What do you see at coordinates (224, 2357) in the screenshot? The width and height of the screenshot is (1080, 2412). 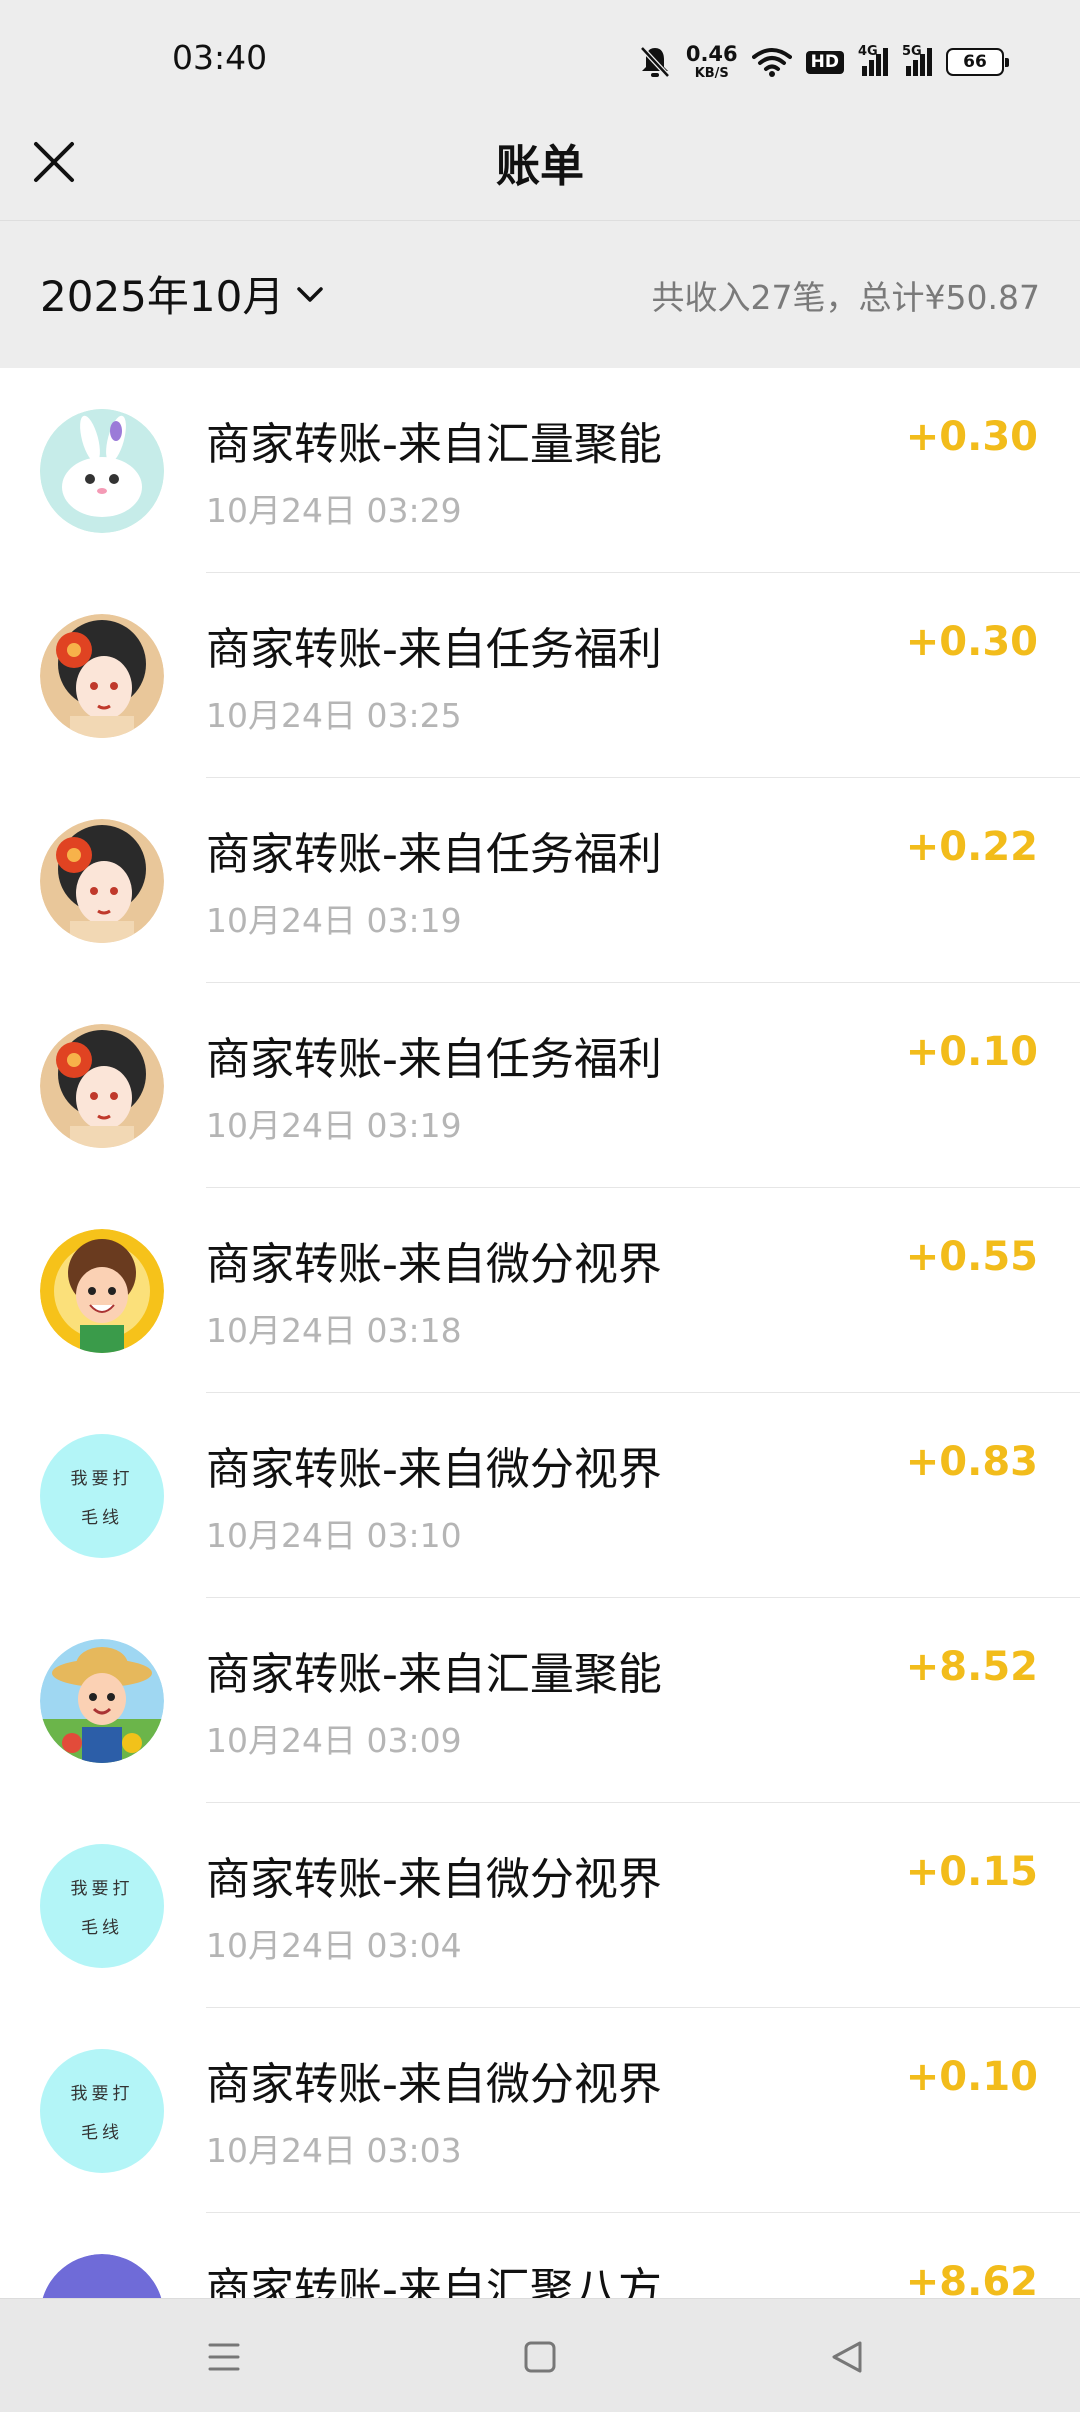 I see `menu-icon` at bounding box center [224, 2357].